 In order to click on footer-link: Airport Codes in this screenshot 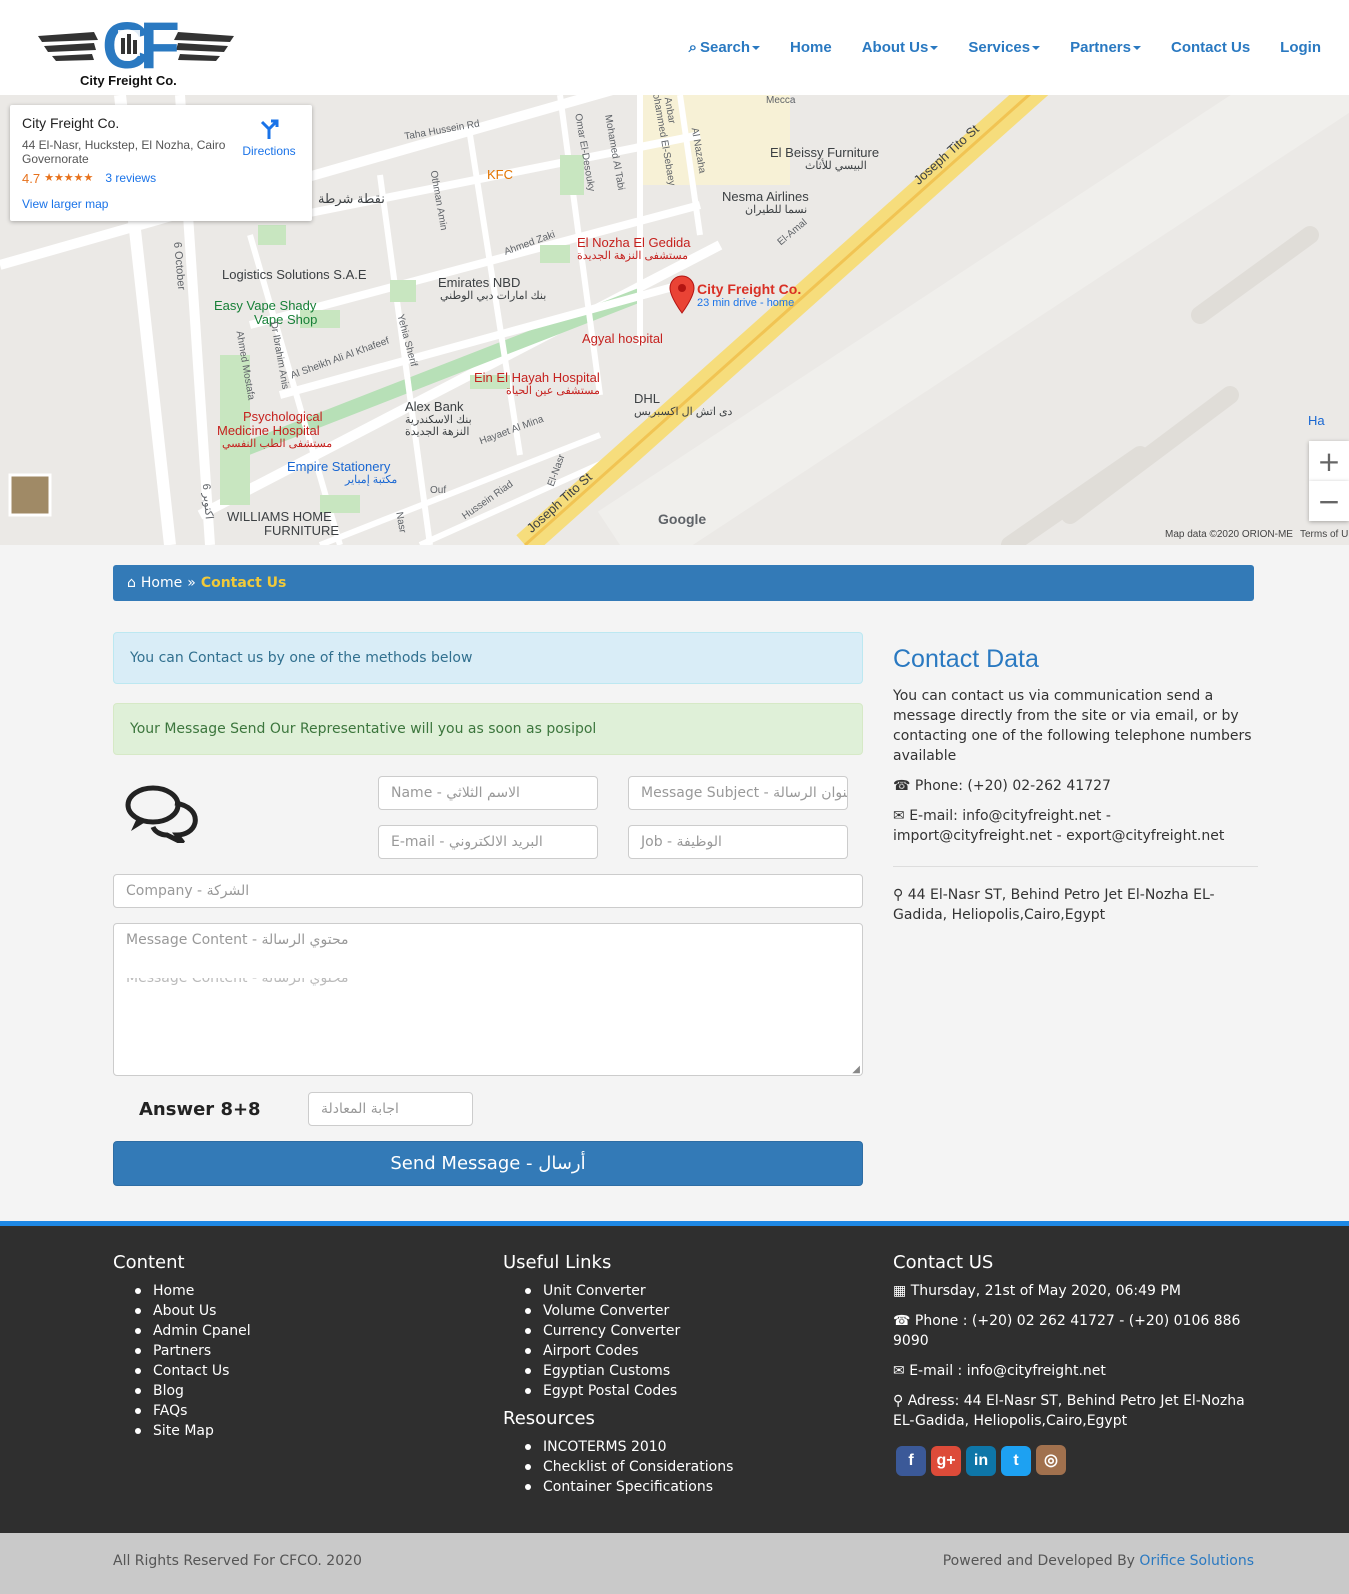, I will do `click(694, 1351)`.